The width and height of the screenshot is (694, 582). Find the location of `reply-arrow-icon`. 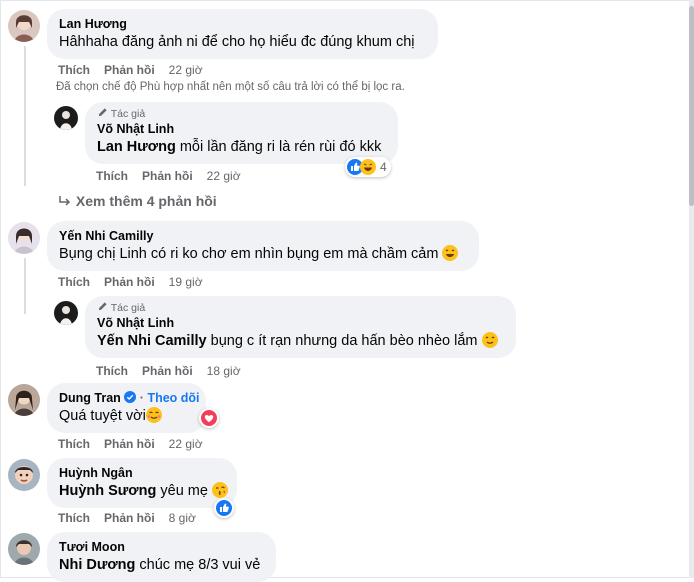

reply-arrow-icon is located at coordinates (65, 201).